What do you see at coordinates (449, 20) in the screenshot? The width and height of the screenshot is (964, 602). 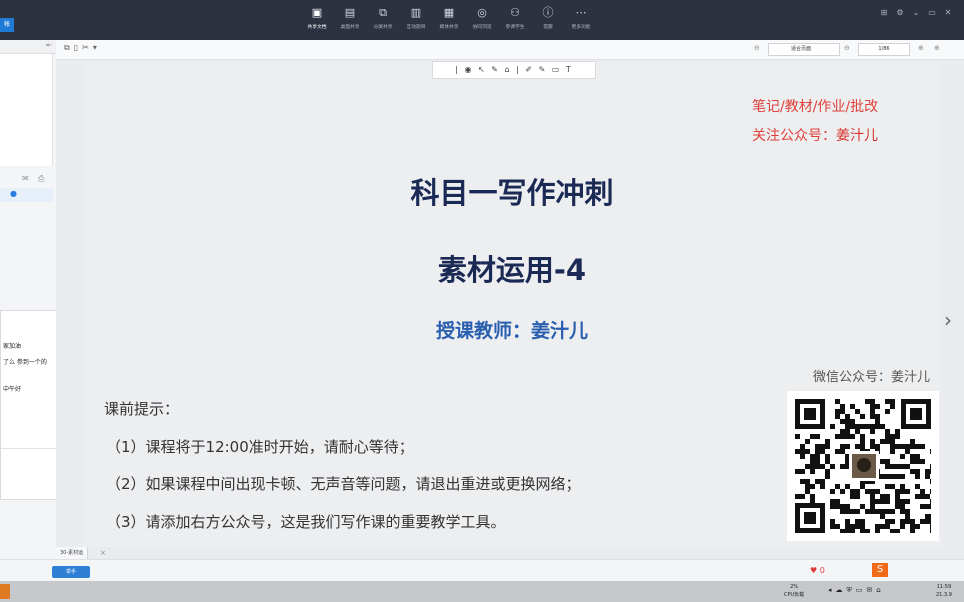 I see `toolbar-media-share-button: ▦ 媒体共享` at bounding box center [449, 20].